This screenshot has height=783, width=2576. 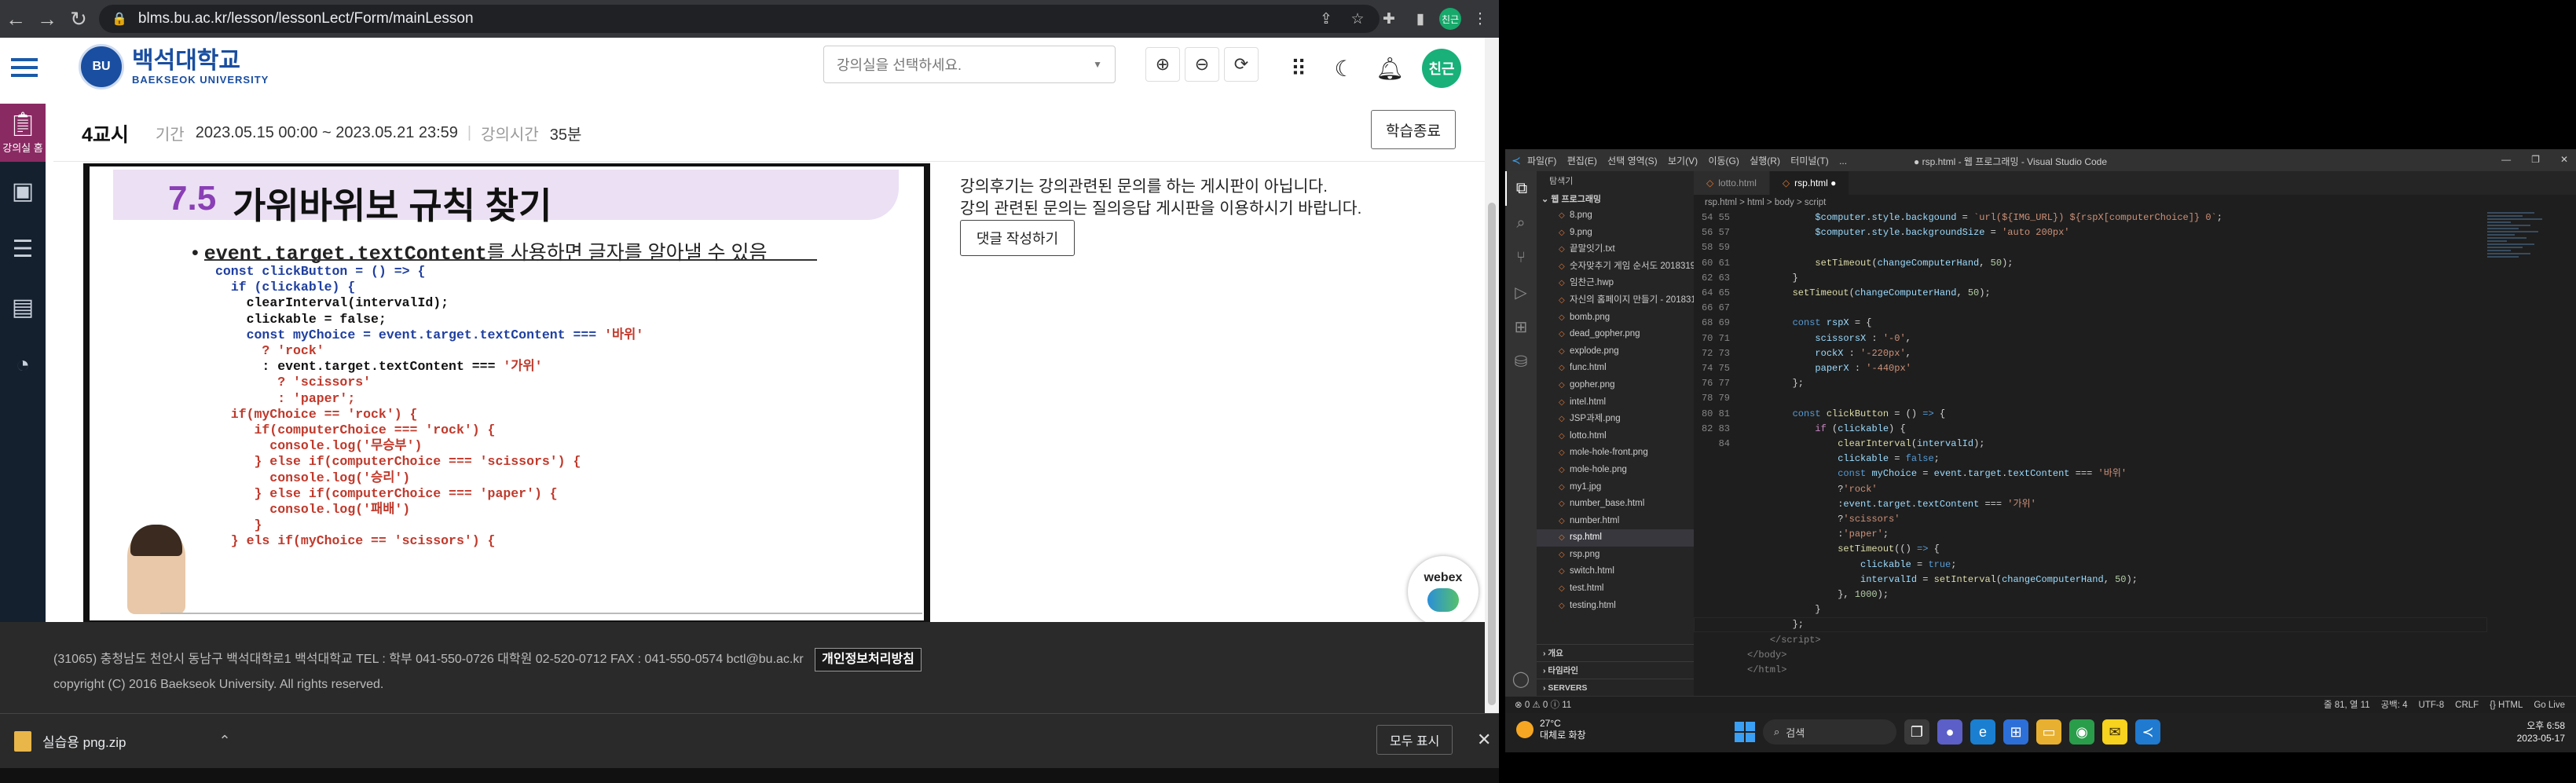 What do you see at coordinates (2541, 732) in the screenshot?
I see `taskbar-clock: 오후 6:58 2023-05-17` at bounding box center [2541, 732].